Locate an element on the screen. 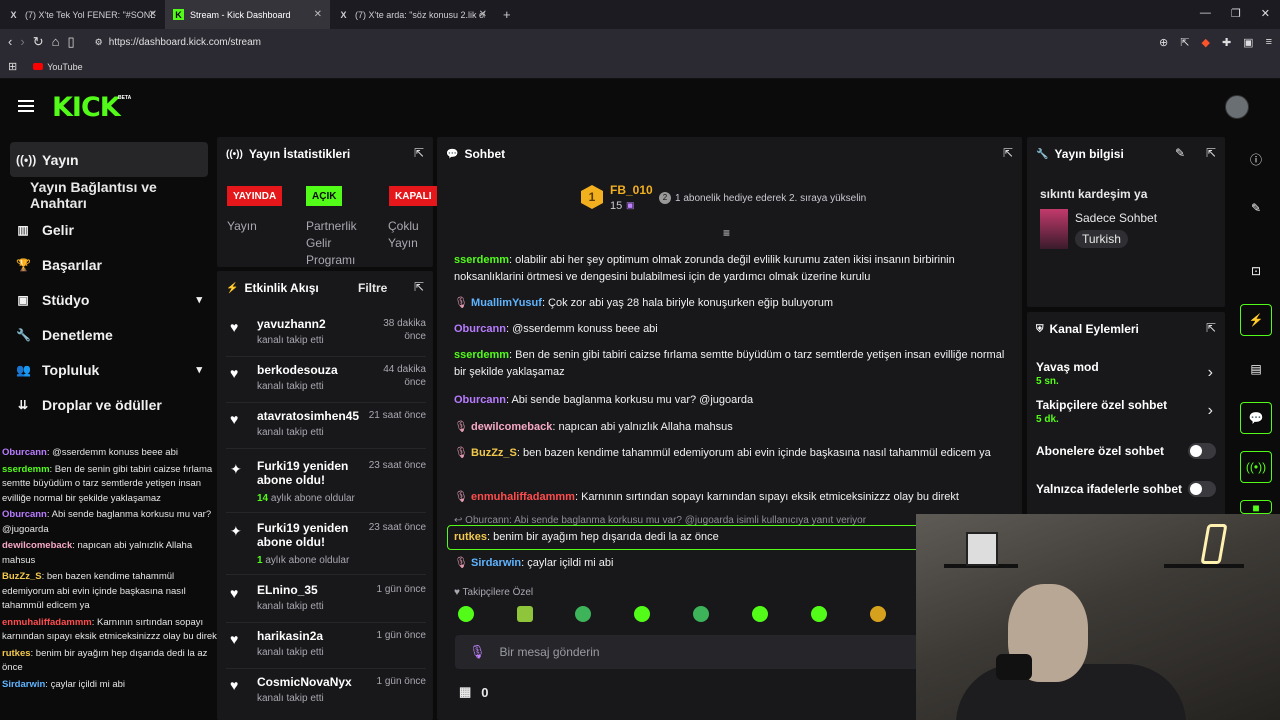 This screenshot has height=720, width=1280. sidebar-item-droplar: ⇊ Droplar ve ödüller is located at coordinates (109, 404).